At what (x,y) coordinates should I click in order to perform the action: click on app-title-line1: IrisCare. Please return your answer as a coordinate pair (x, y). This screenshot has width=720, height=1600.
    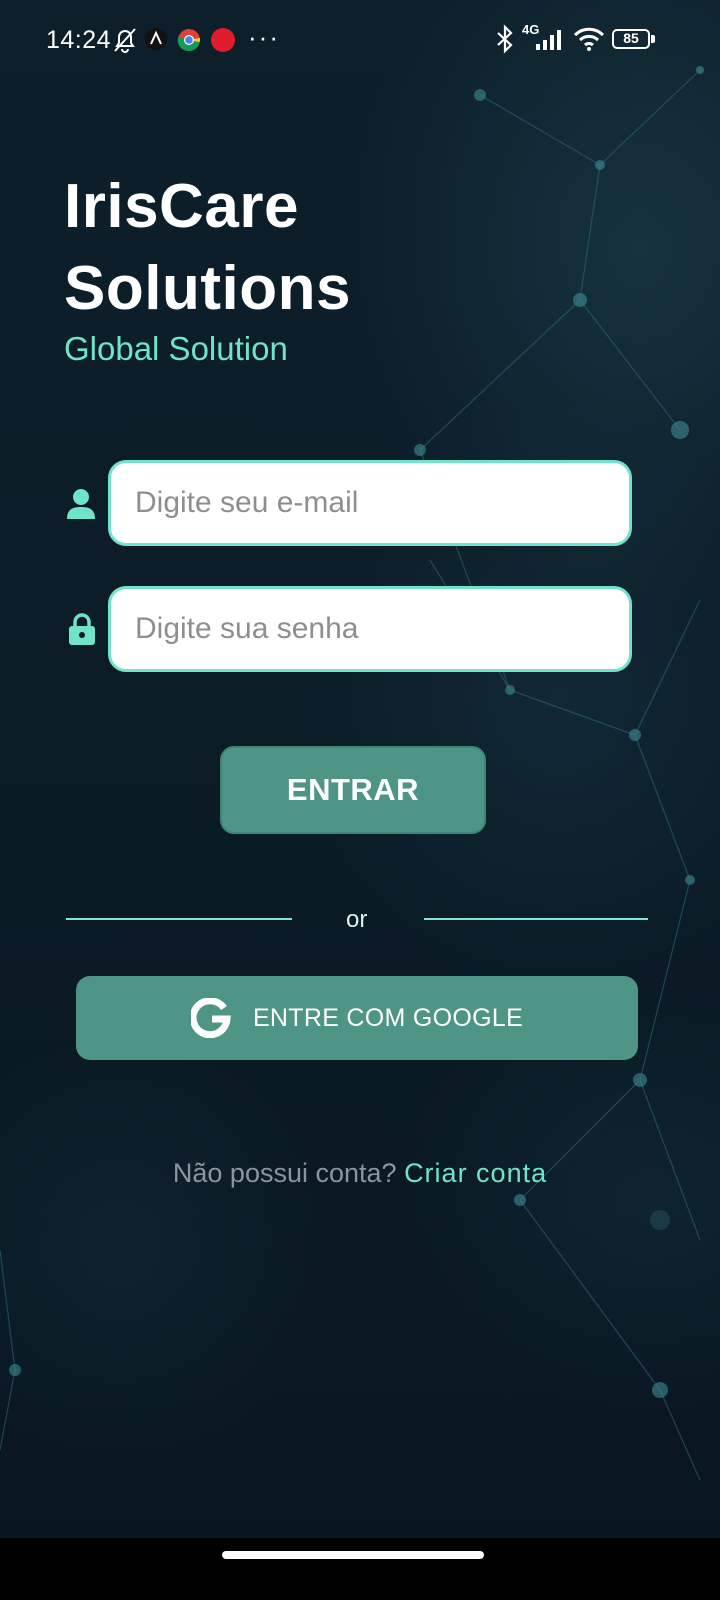
    Looking at the image, I should click on (181, 206).